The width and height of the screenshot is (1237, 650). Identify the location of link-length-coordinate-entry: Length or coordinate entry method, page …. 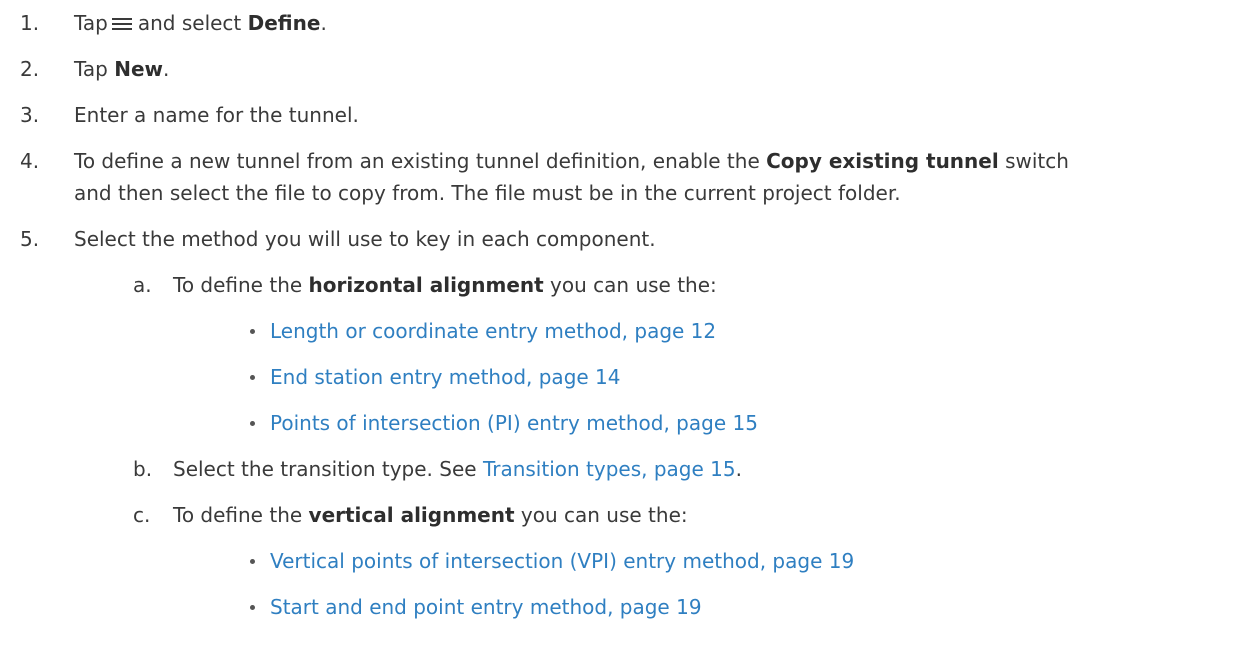
(493, 331).